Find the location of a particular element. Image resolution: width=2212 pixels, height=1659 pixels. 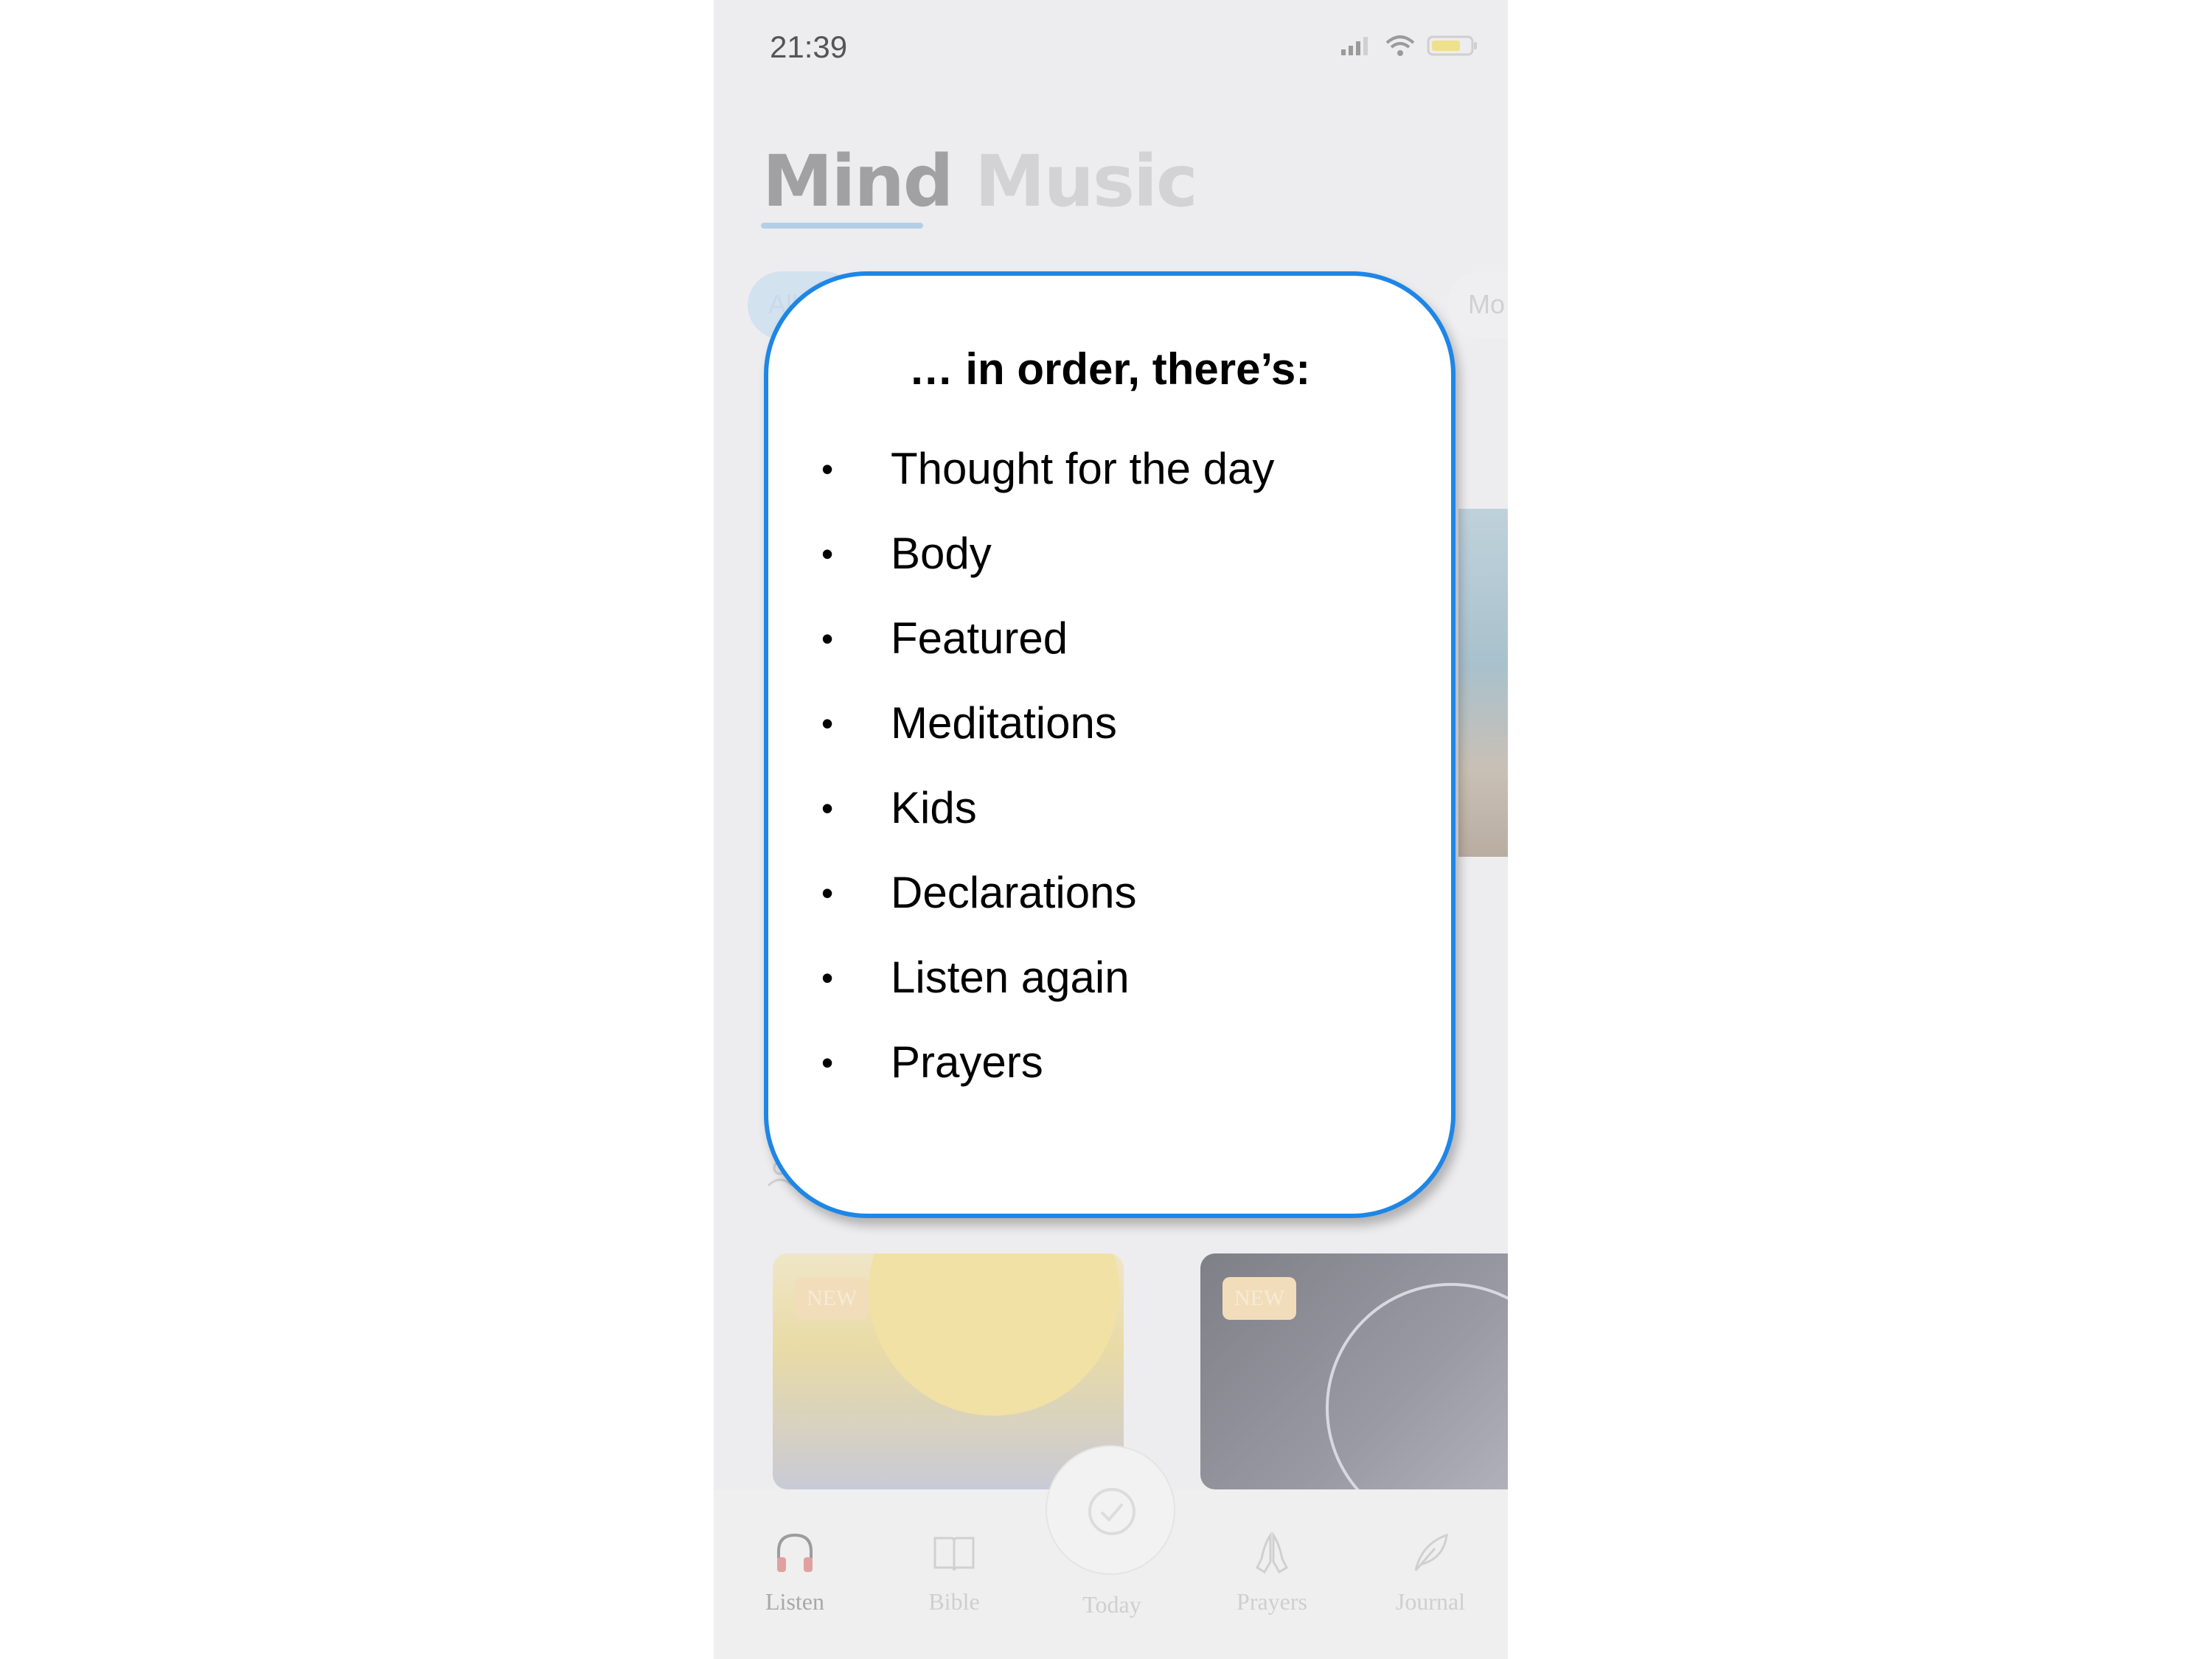

nav-journal-label: Journal is located at coordinates (1430, 1601).